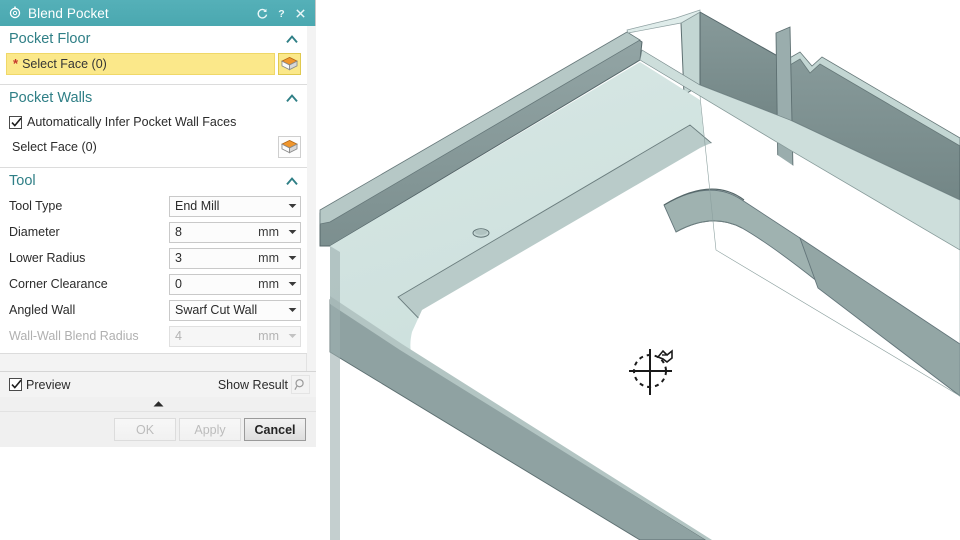  I want to click on help-icon: ?, so click(281, 14).